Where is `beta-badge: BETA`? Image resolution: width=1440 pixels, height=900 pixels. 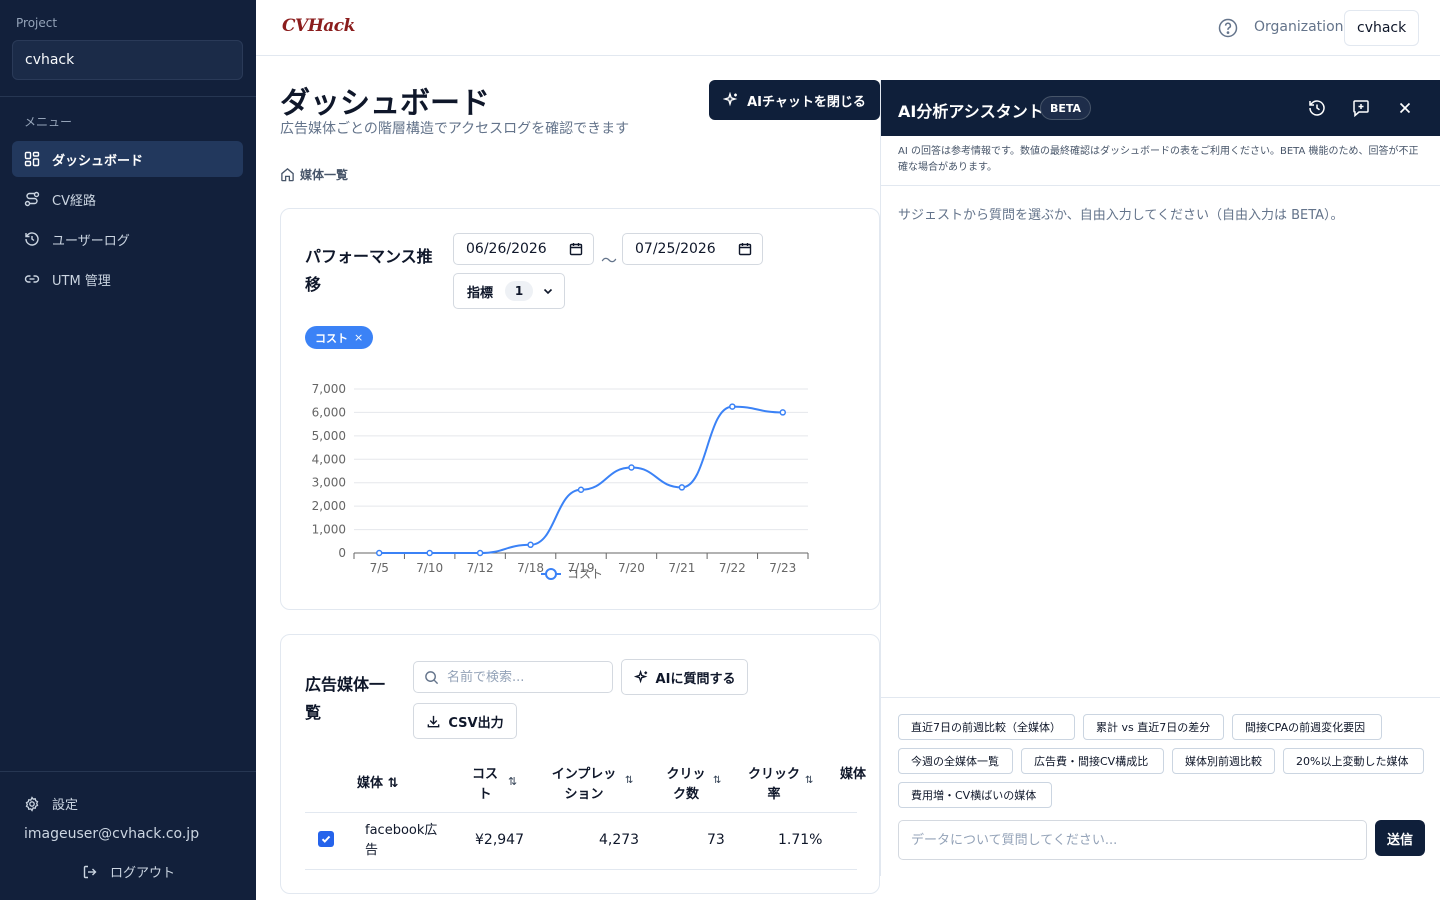
beta-badge: BETA is located at coordinates (1066, 108).